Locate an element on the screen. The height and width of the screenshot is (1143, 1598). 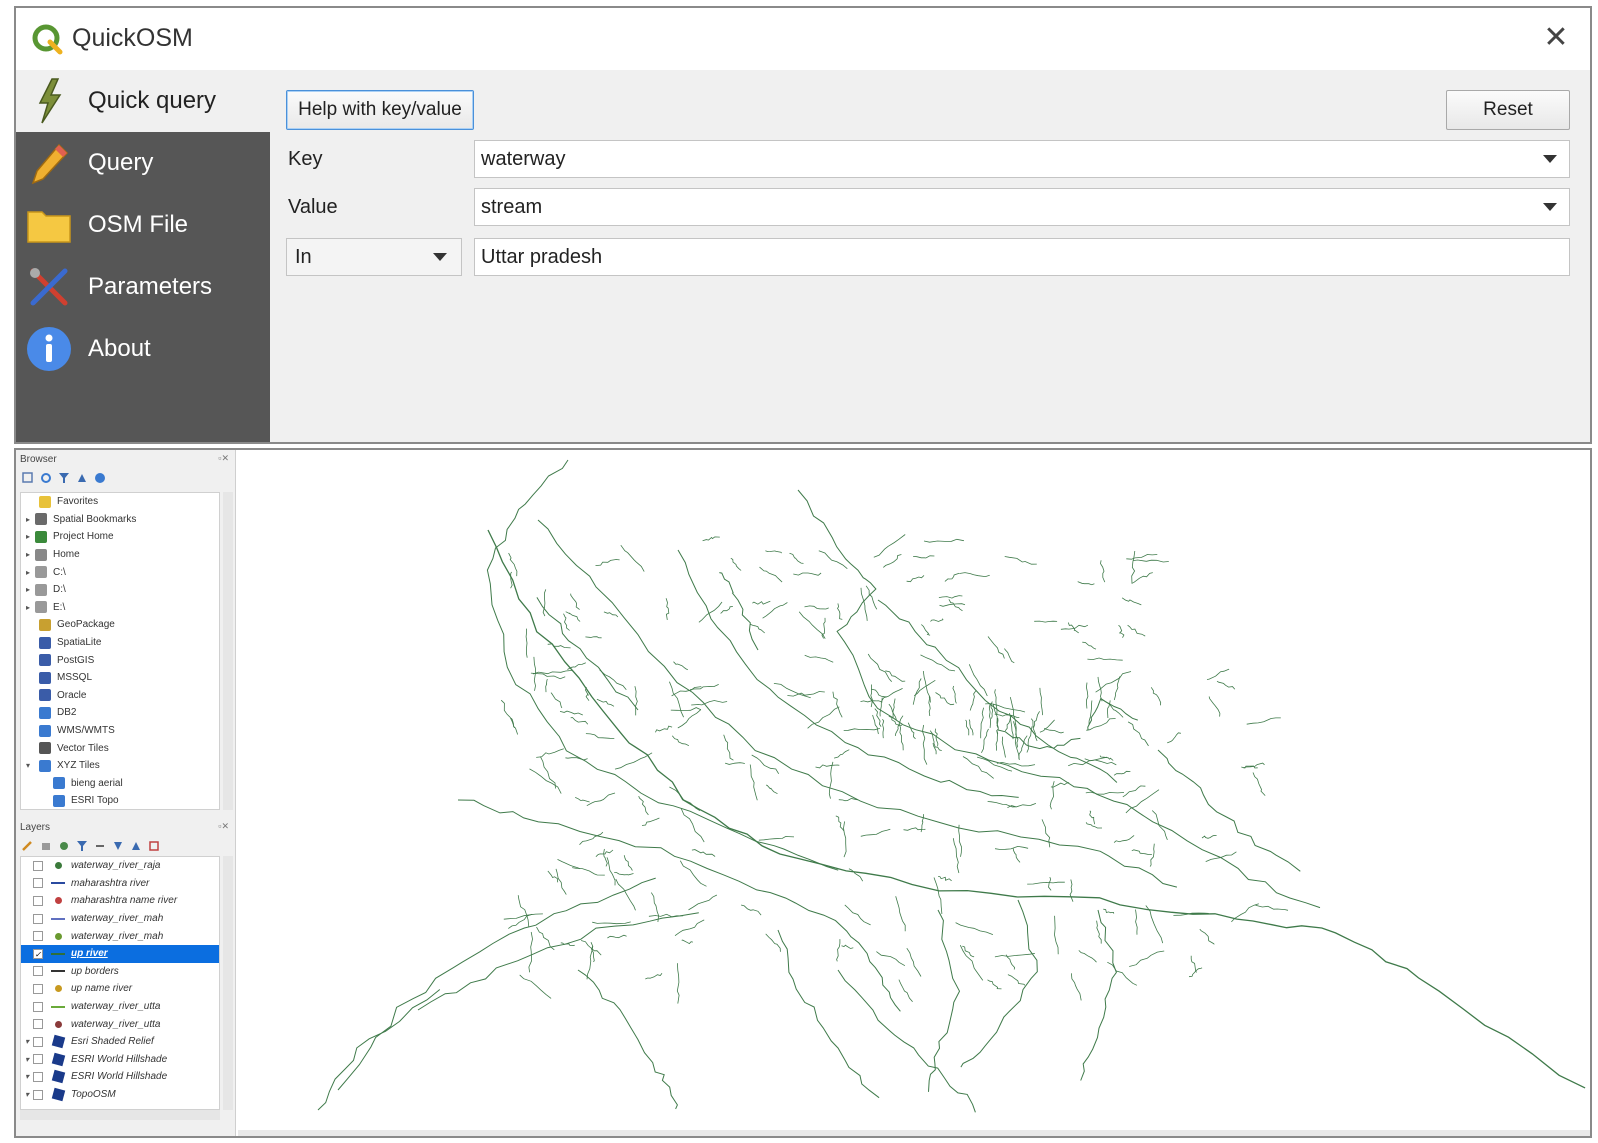
close-button: ✕ is located at coordinates (1556, 38).